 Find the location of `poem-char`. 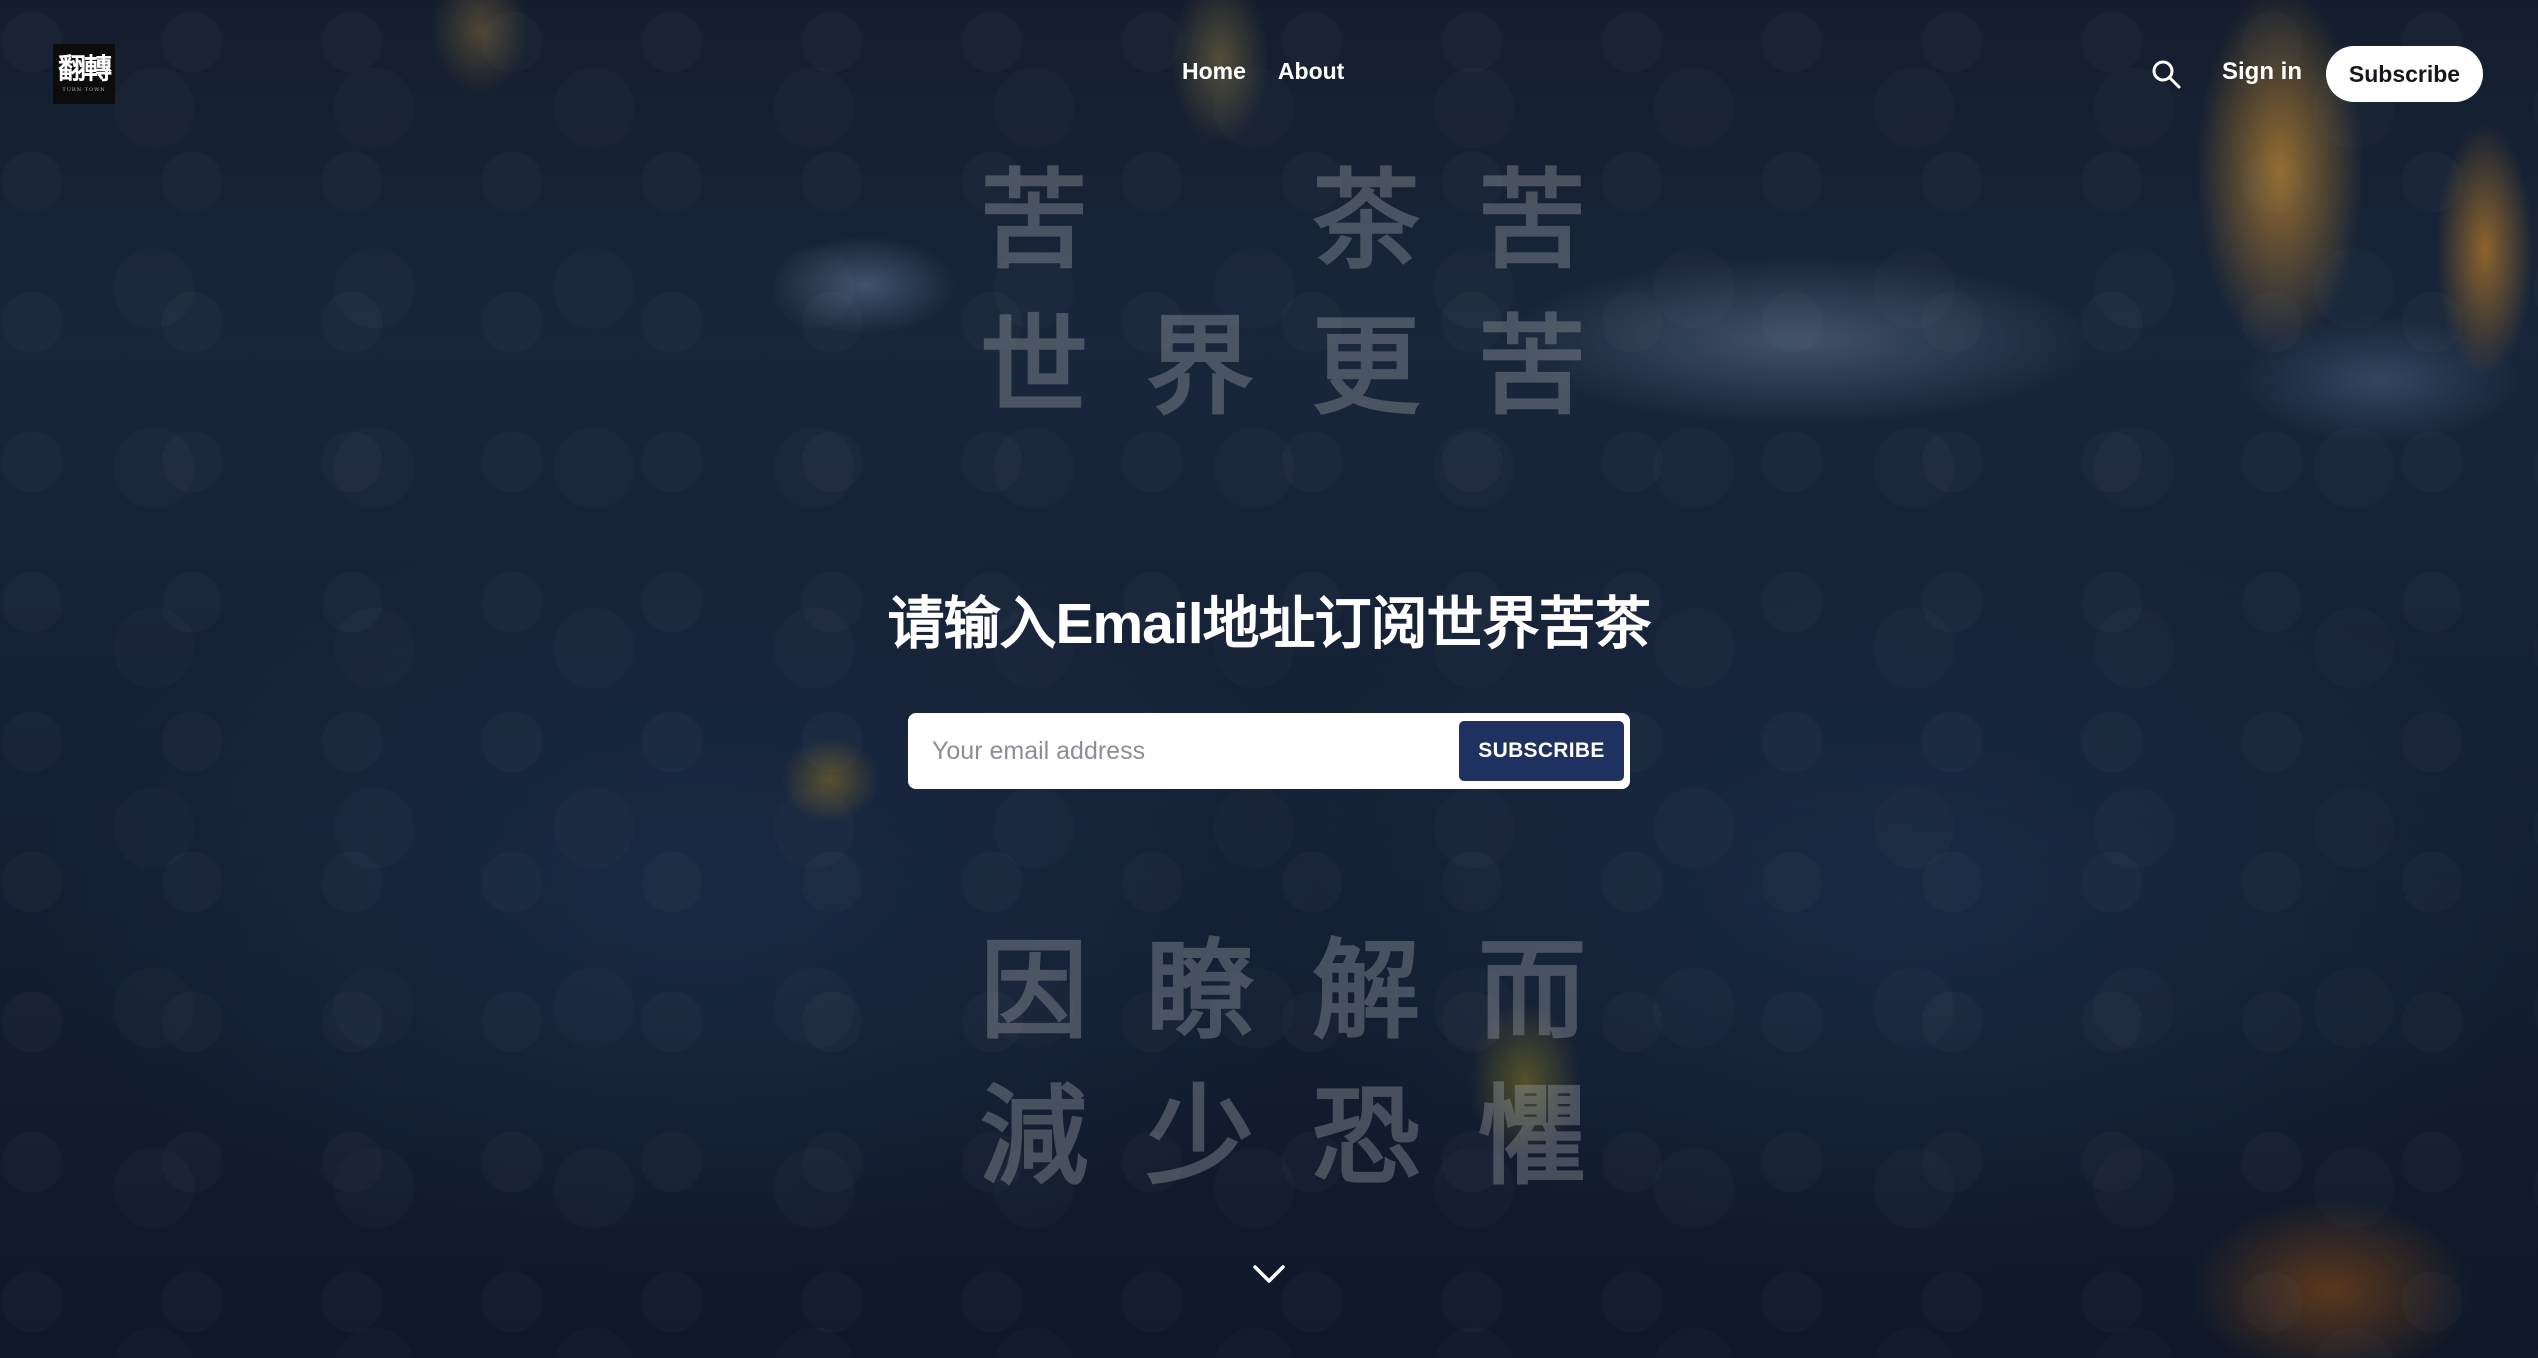

poem-char is located at coordinates (1200, 222).